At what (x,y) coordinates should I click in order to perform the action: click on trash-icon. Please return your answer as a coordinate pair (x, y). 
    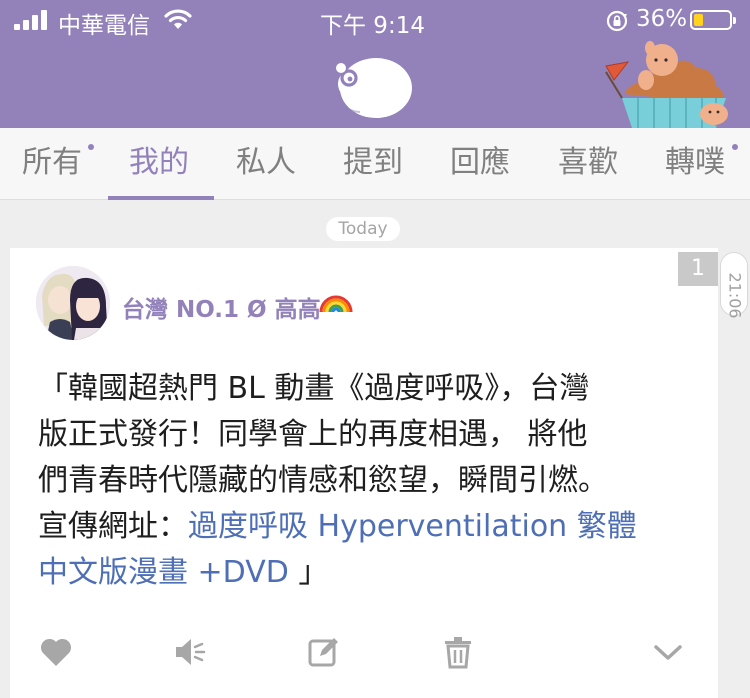
    Looking at the image, I should click on (458, 652).